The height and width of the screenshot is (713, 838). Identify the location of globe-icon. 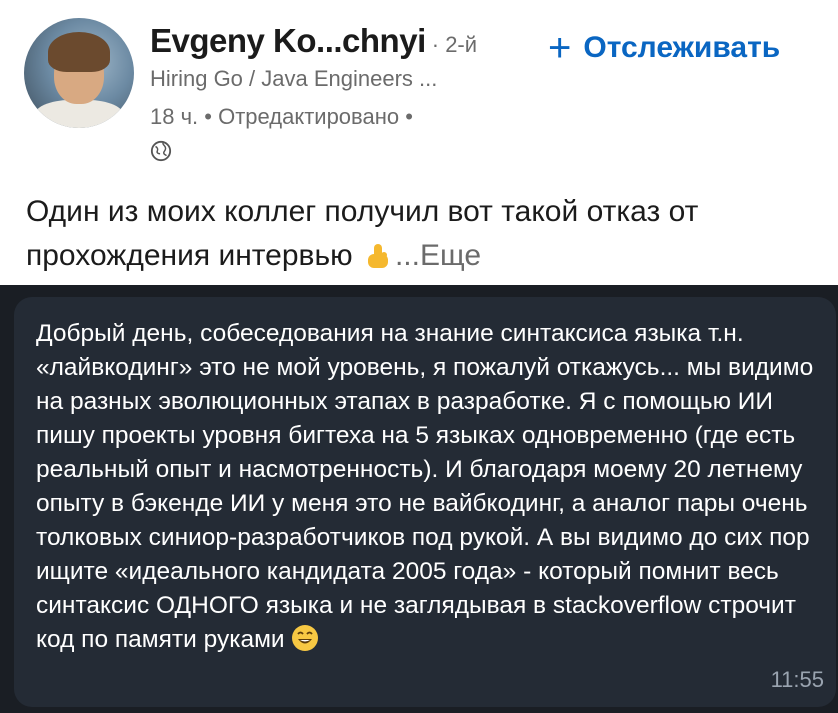
(161, 151).